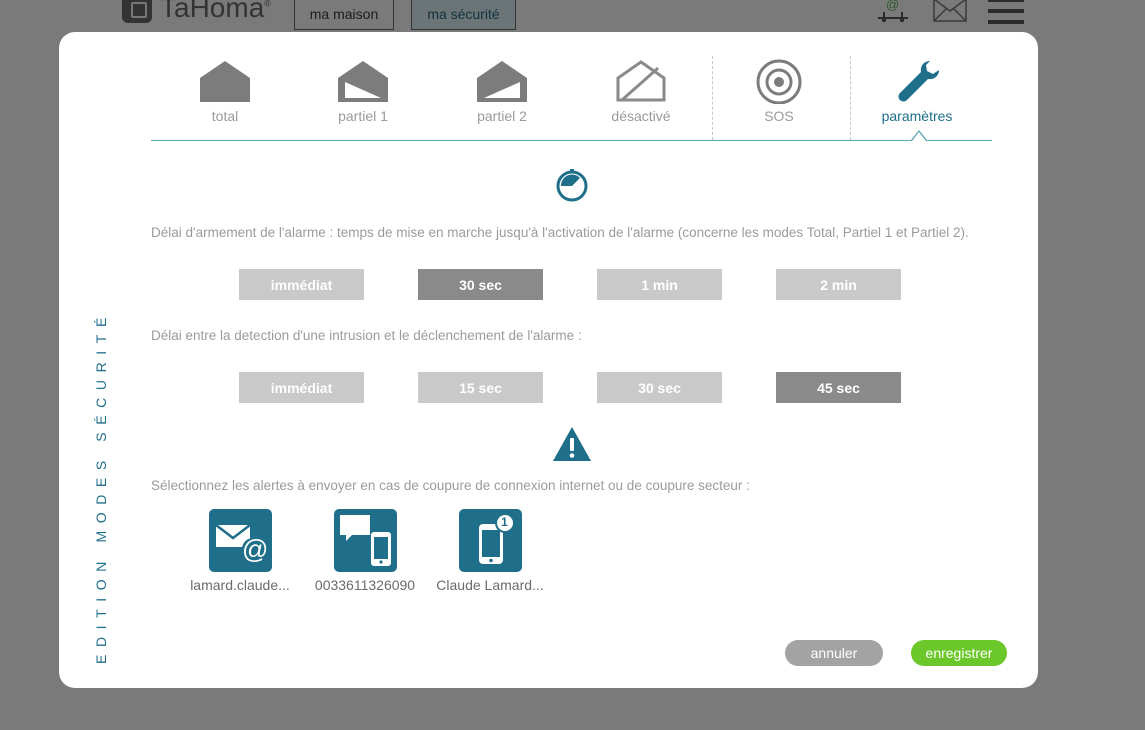 Image resolution: width=1145 pixels, height=730 pixels. What do you see at coordinates (572, 16) in the screenshot?
I see `app-header: TaHoma® ma maison ma sécurité @` at bounding box center [572, 16].